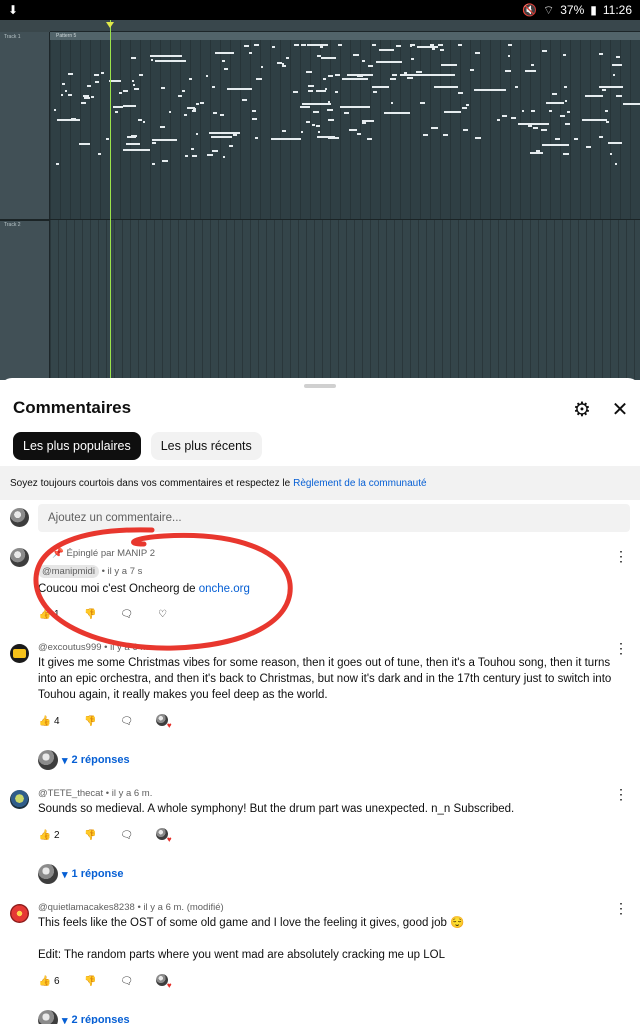 This screenshot has height=1024, width=640. What do you see at coordinates (57, 835) in the screenshot?
I see `like-count: 2` at bounding box center [57, 835].